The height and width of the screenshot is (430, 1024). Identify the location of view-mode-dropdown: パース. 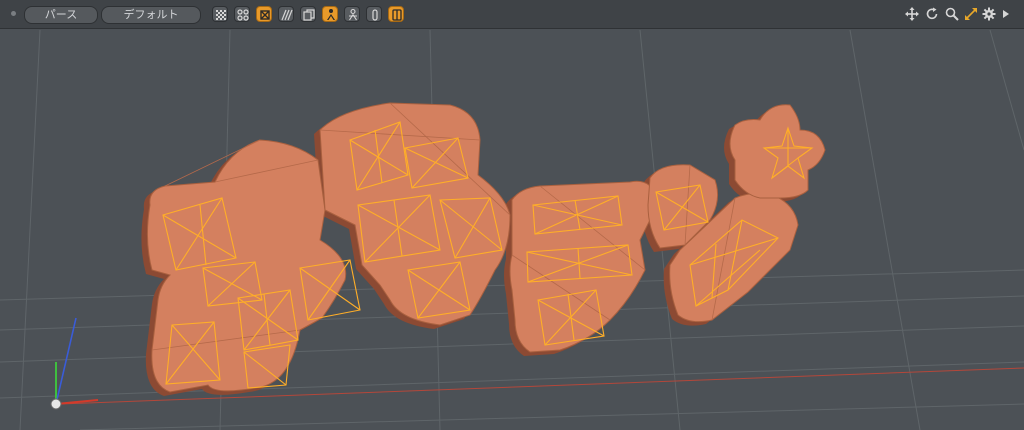
(61, 15).